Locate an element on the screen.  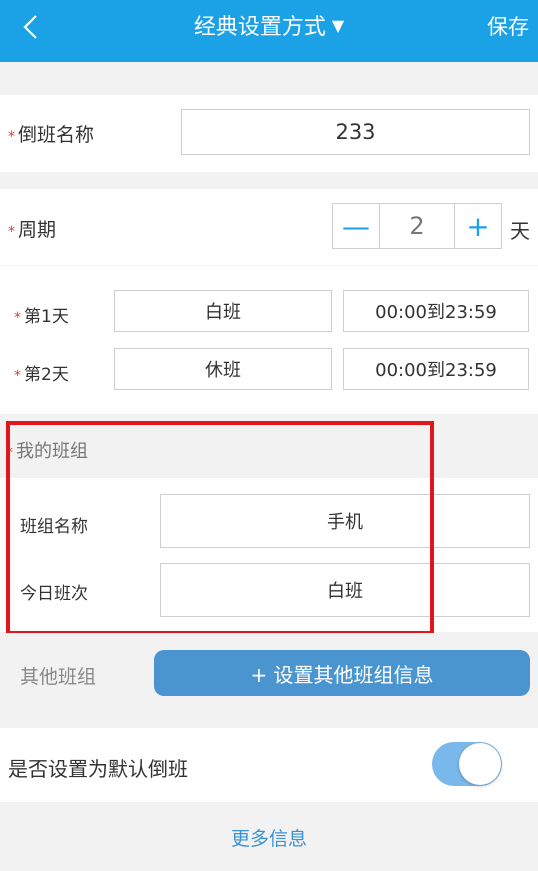
other-team-label: 其他班组 is located at coordinates (58, 677).